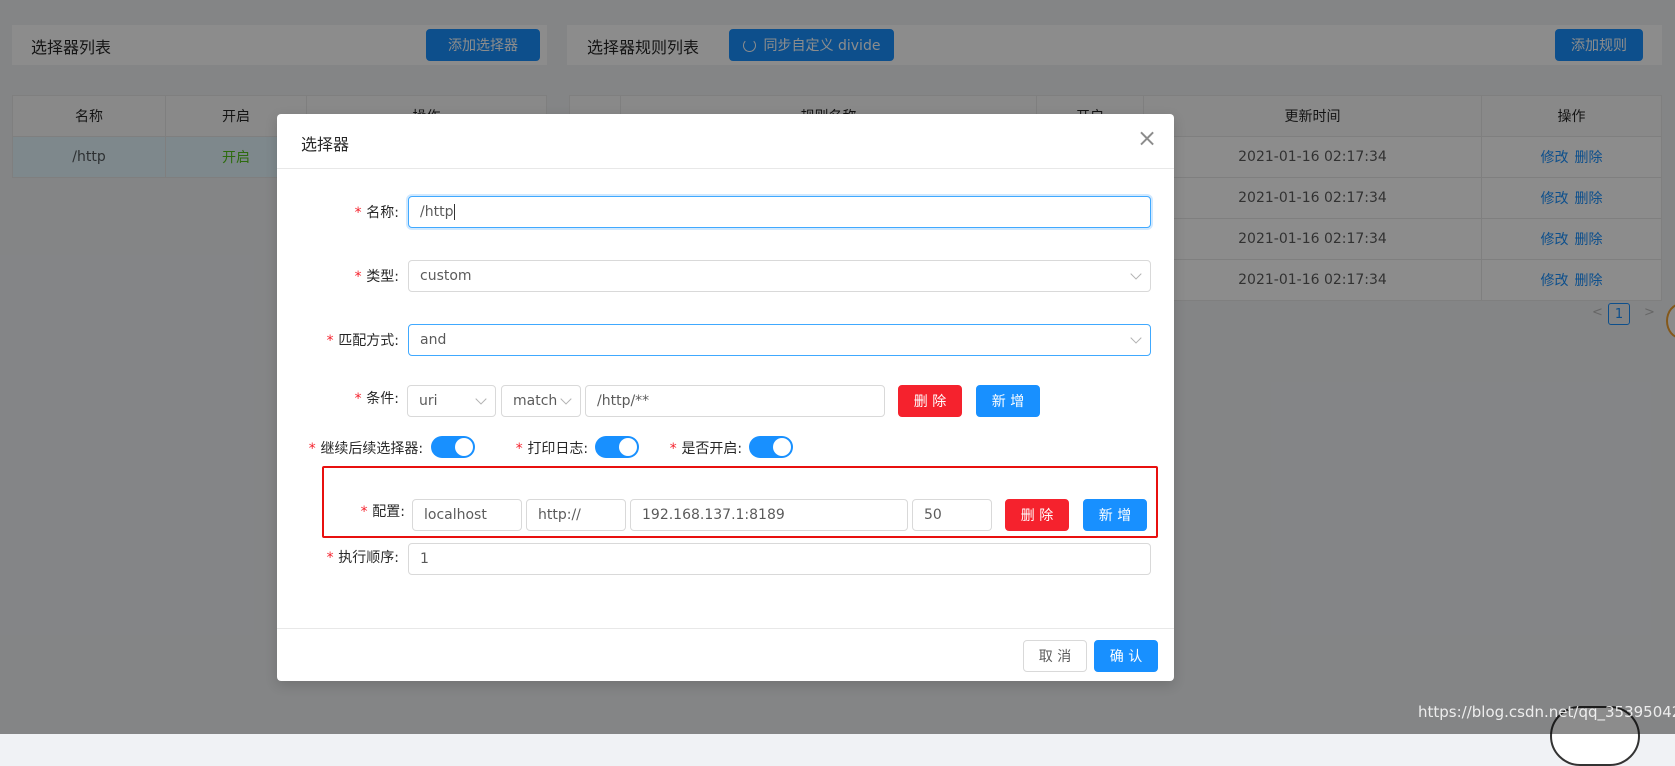 The width and height of the screenshot is (1675, 766). I want to click on config-protocol-value: http://, so click(559, 515).